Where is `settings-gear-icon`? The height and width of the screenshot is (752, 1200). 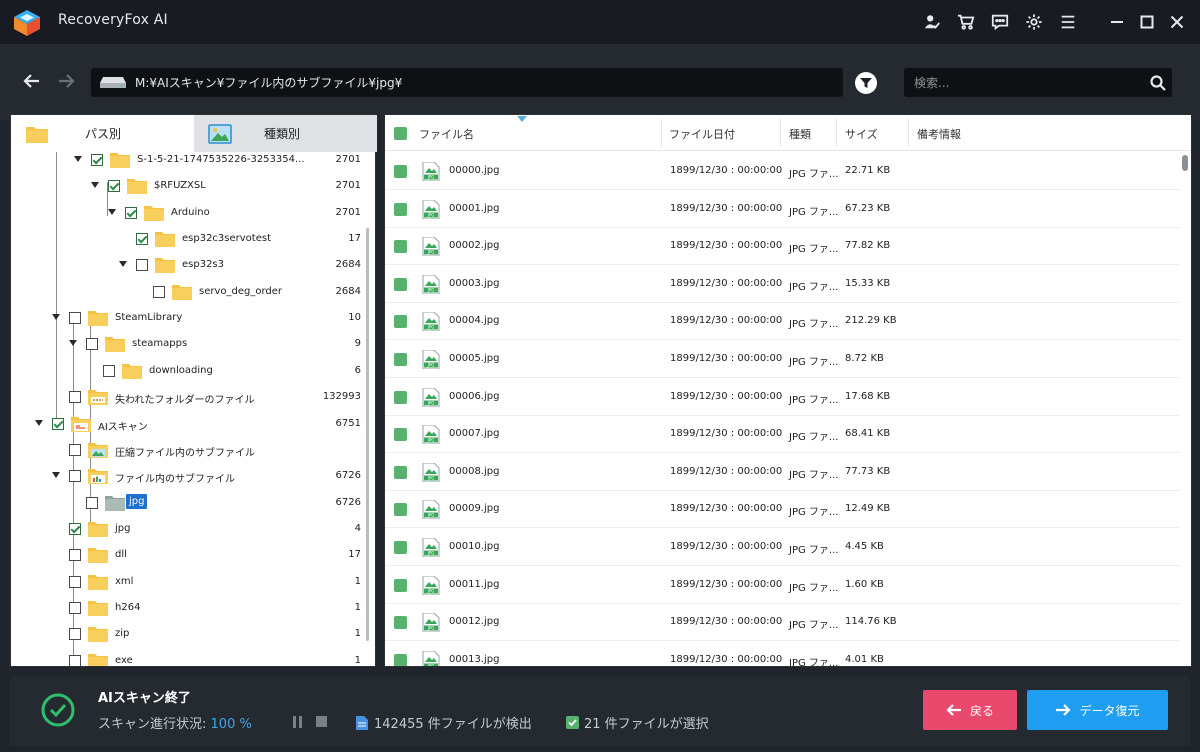 settings-gear-icon is located at coordinates (1034, 22).